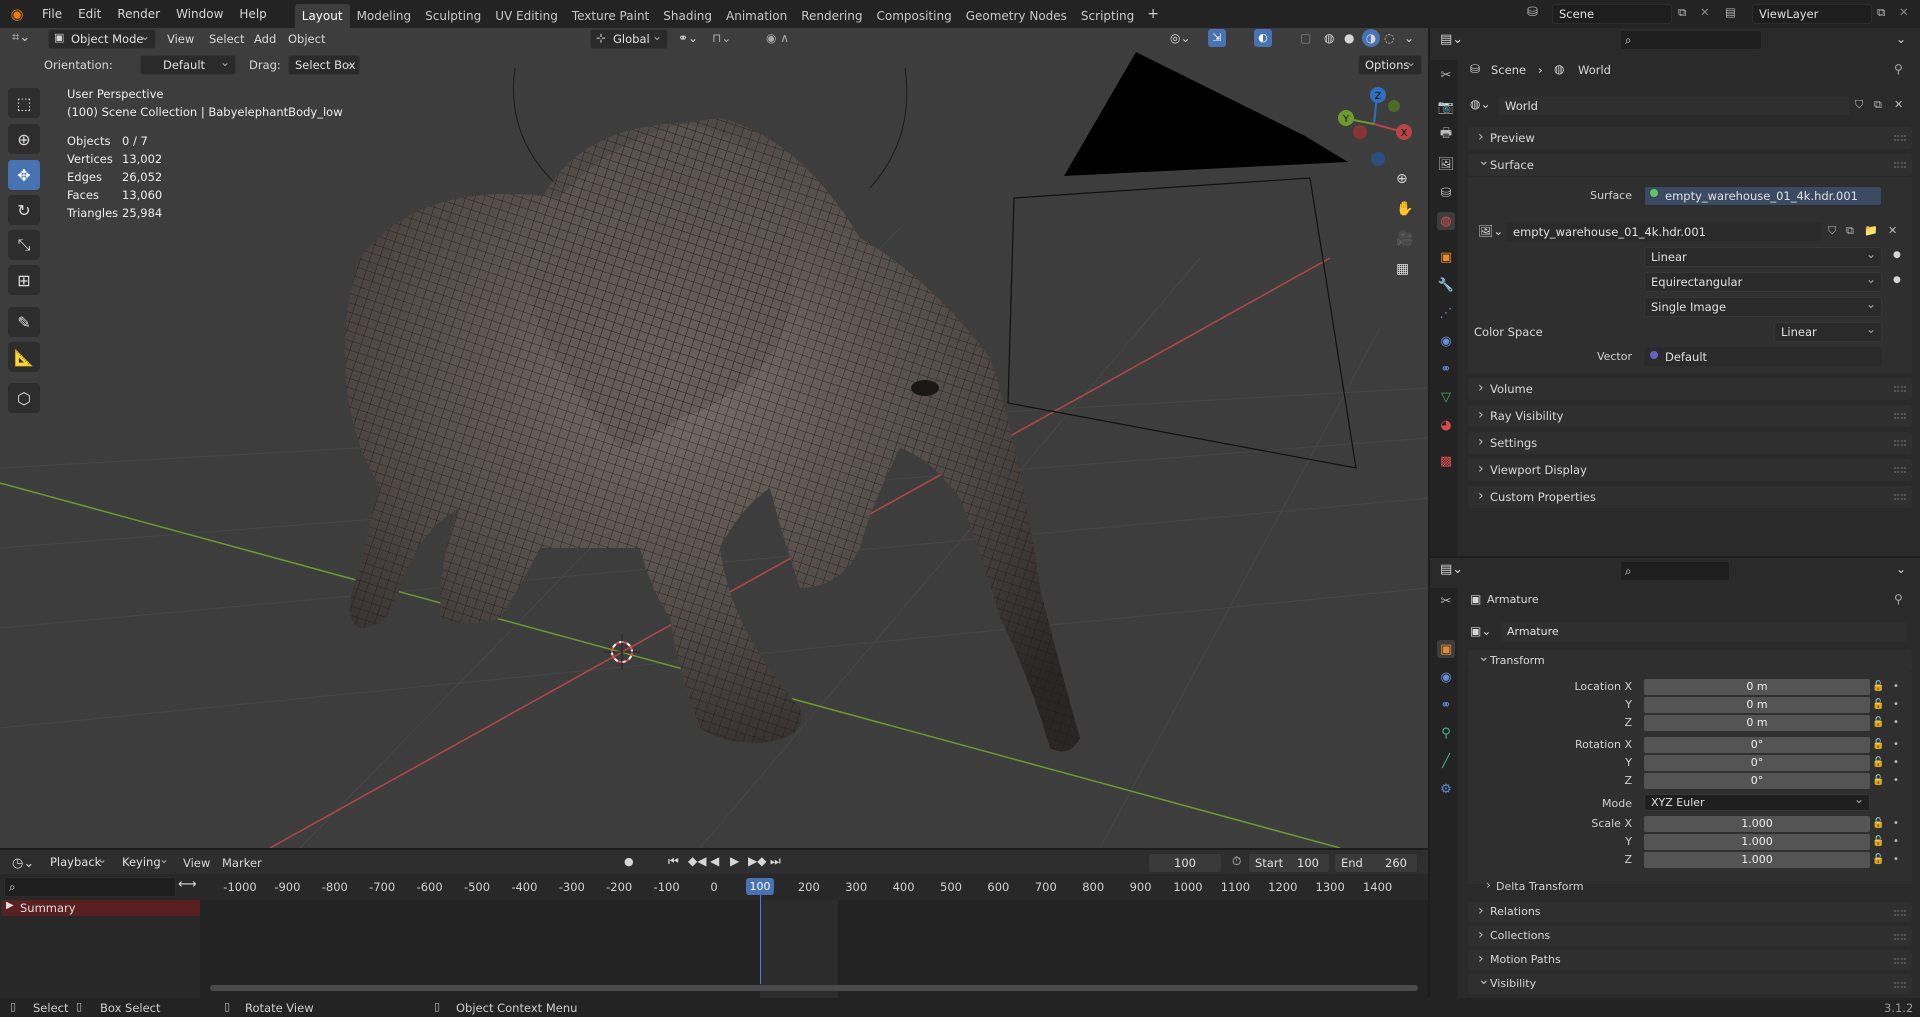 This screenshot has height=1017, width=1920. I want to click on location-z-field: 0 m, so click(1757, 723).